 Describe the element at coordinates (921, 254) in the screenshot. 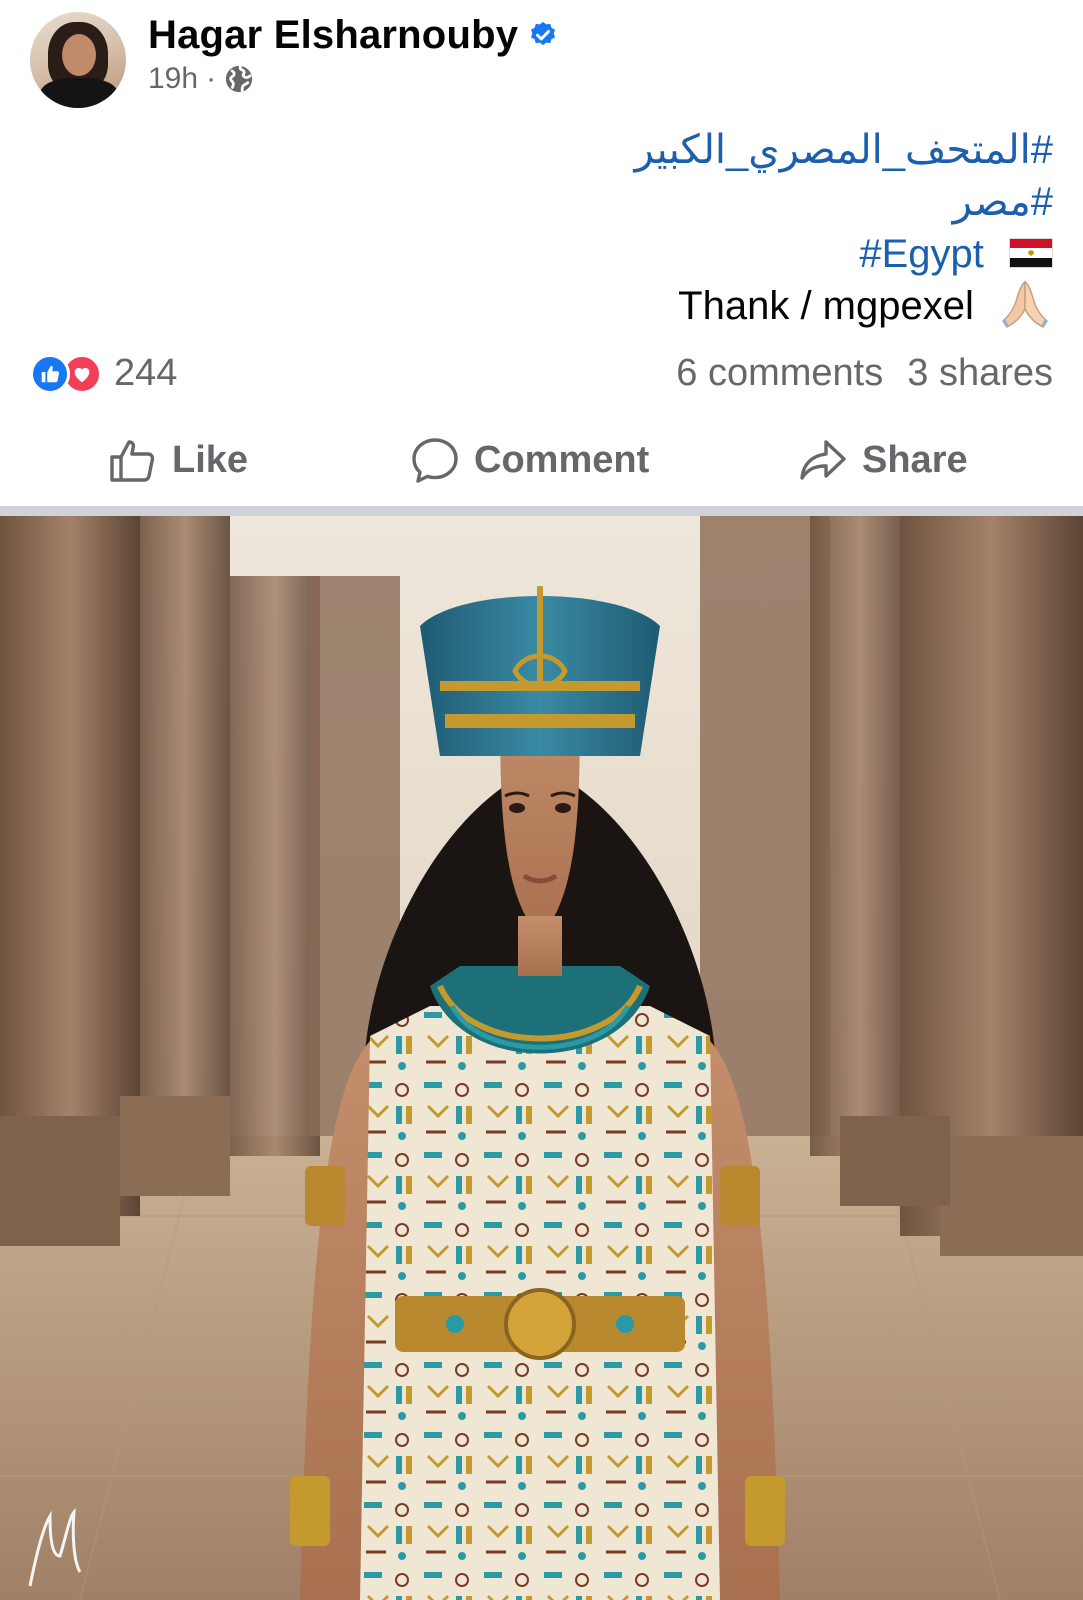

I see `hashtag-egypt: #Egypt` at that location.